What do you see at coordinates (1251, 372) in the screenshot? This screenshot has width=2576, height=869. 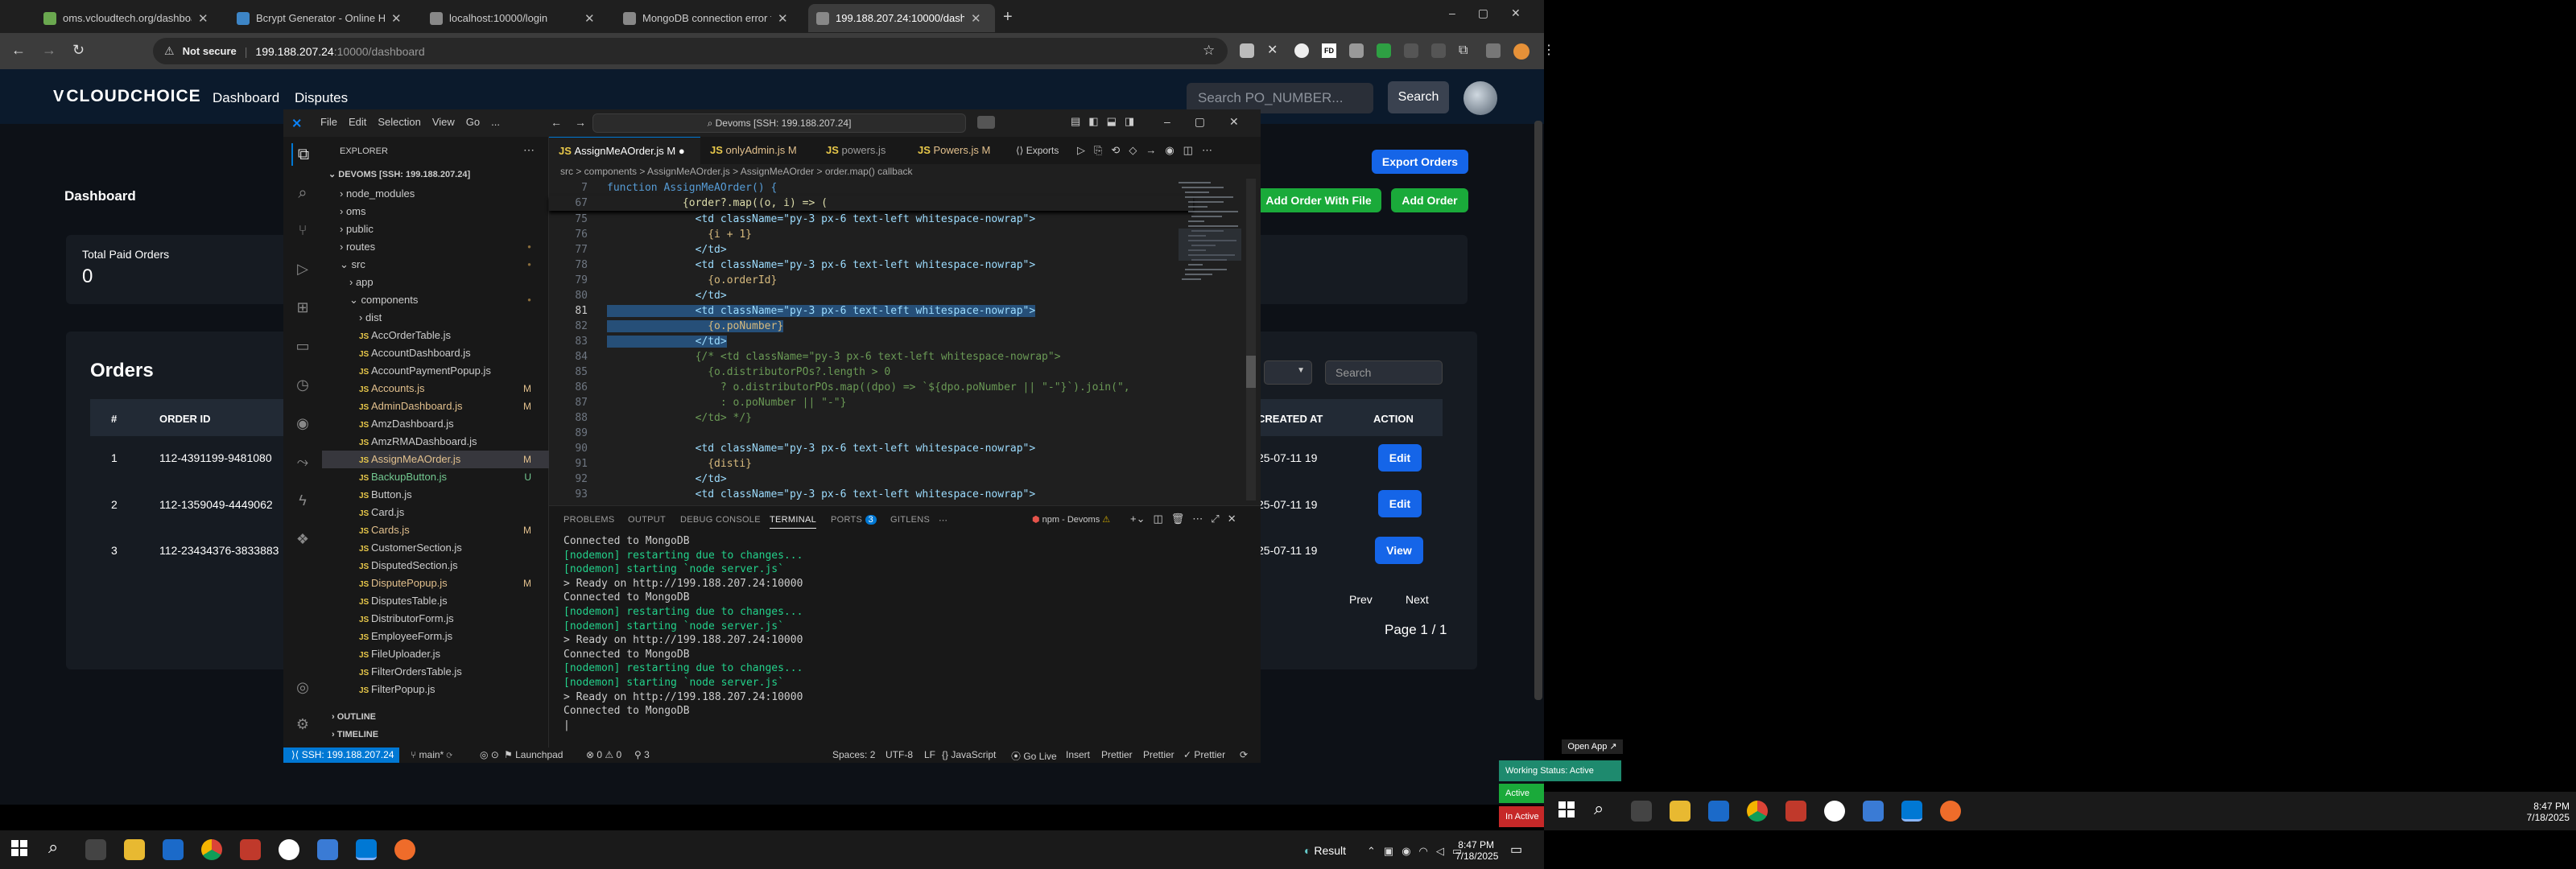 I see `scrollbar-thumb` at bounding box center [1251, 372].